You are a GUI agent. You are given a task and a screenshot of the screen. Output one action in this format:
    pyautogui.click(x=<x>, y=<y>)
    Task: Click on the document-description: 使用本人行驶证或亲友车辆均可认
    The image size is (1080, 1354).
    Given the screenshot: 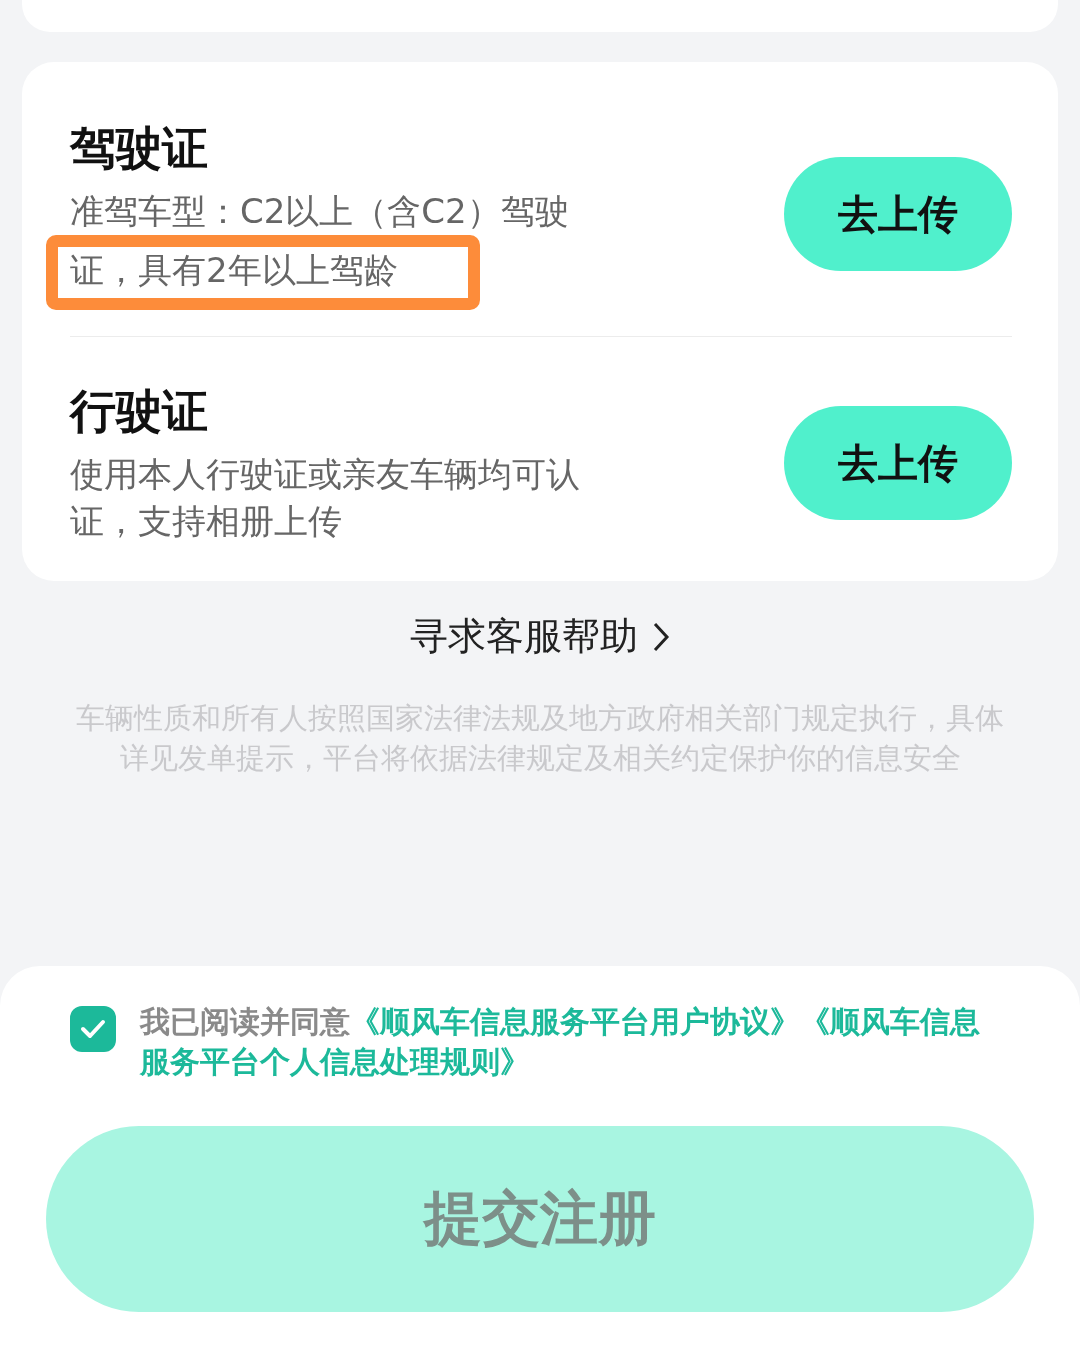 What is the action you would take?
    pyautogui.click(x=325, y=474)
    